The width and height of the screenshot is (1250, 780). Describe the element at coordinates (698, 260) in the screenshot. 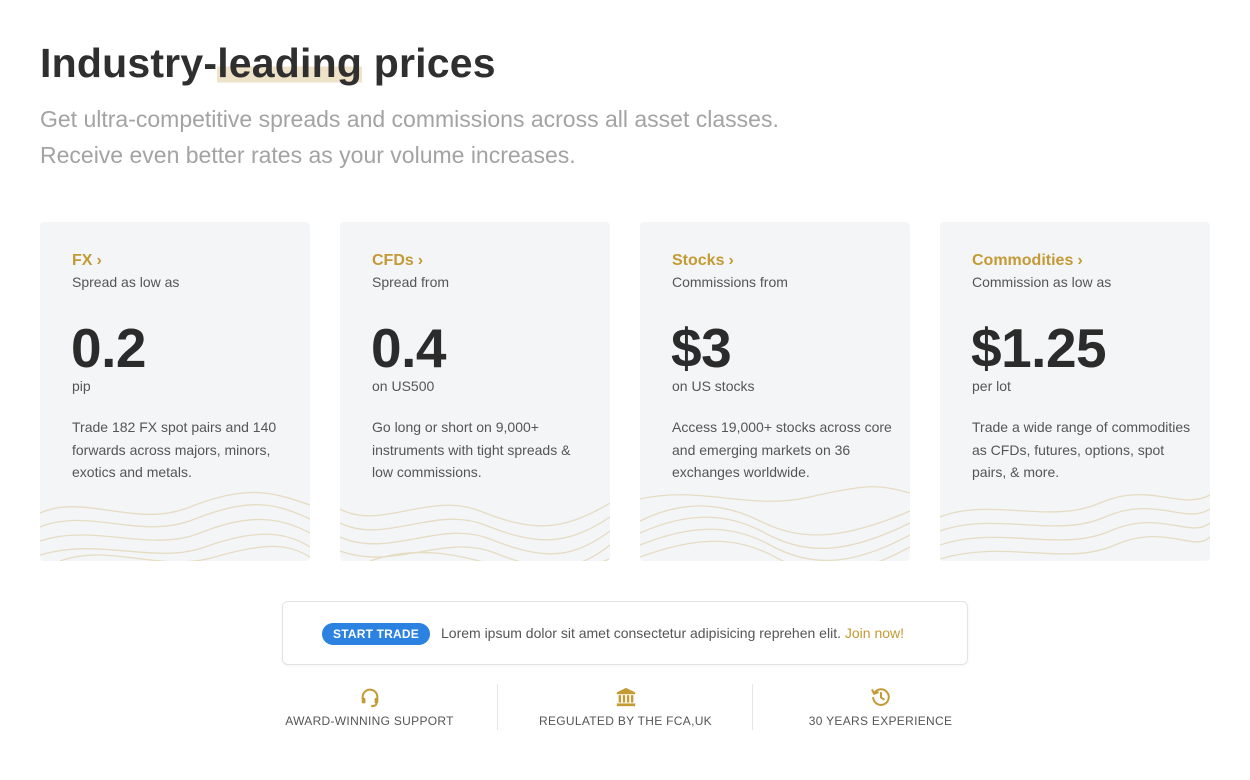

I see `card-stocks-title: Stocks` at that location.